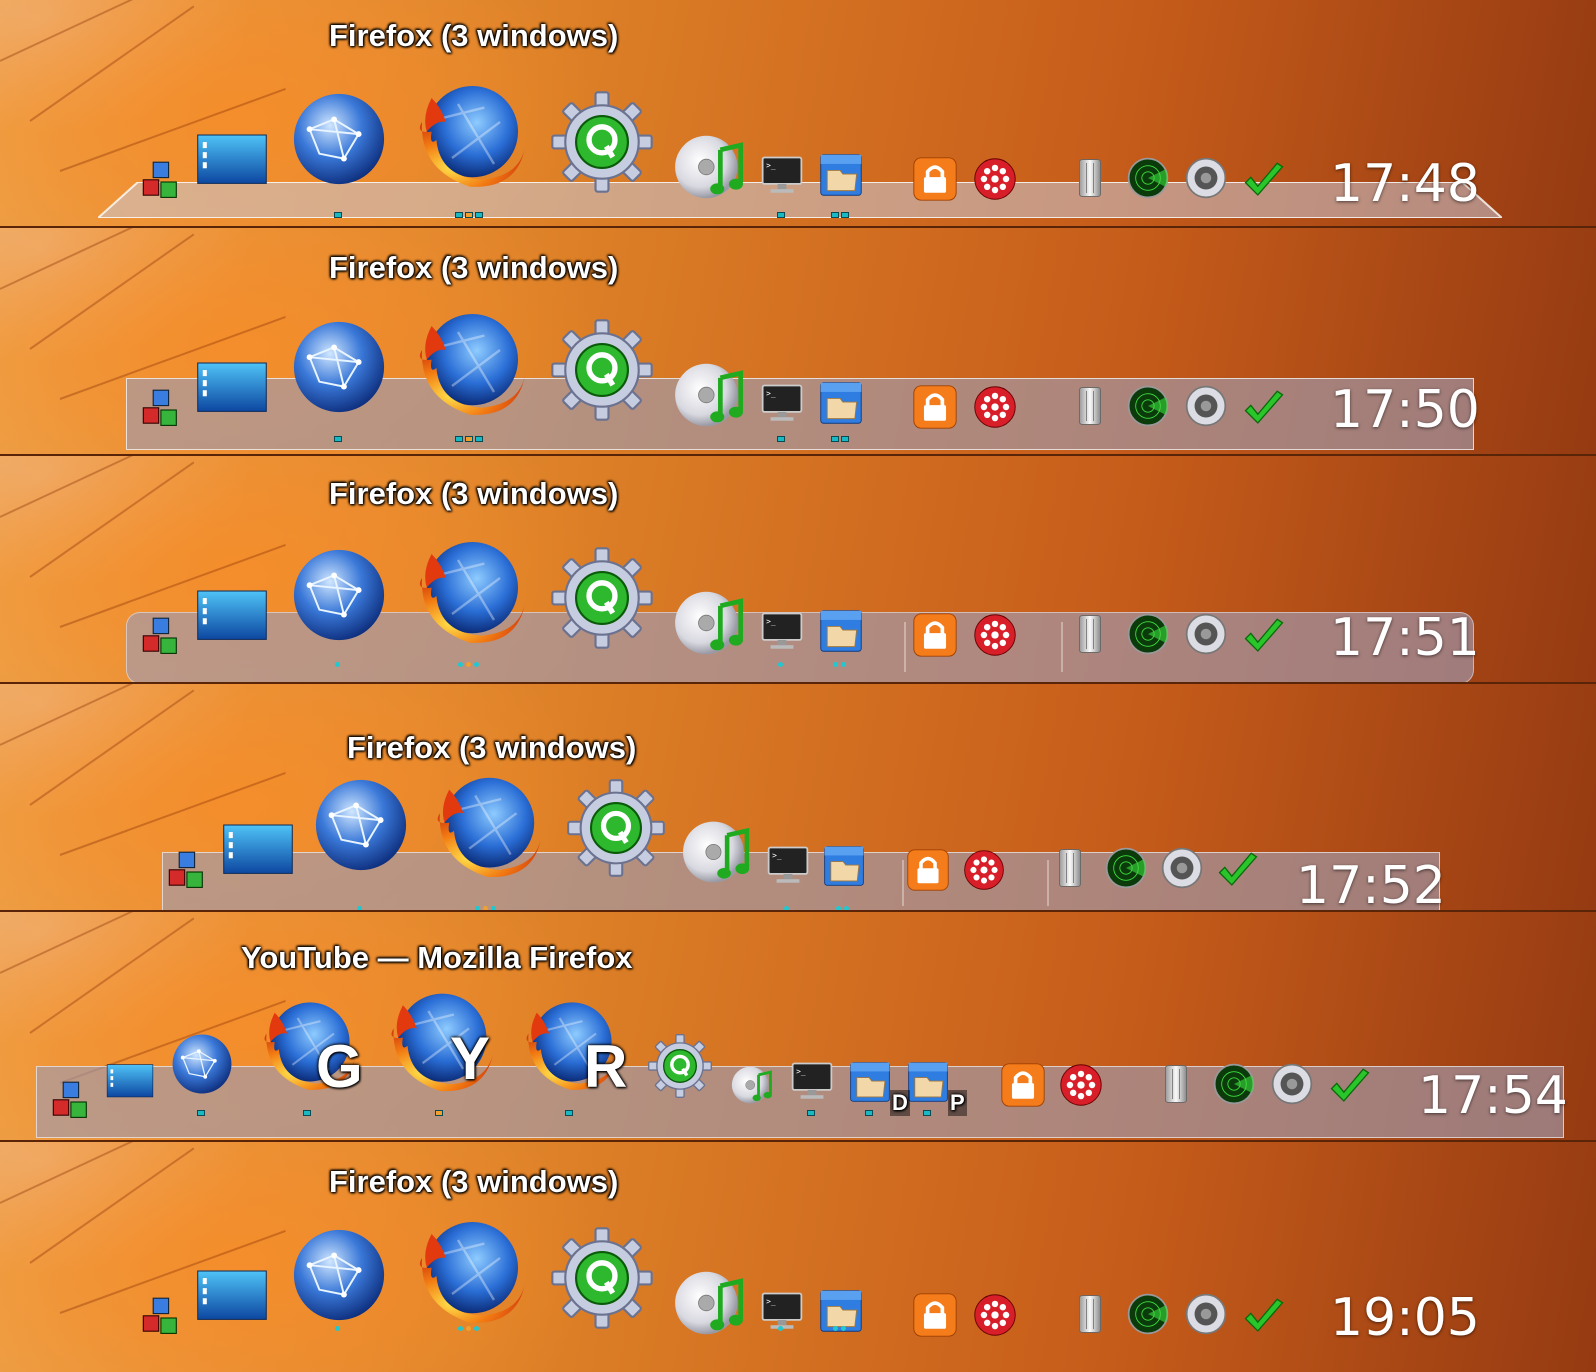  Describe the element at coordinates (1405, 184) in the screenshot. I see `dock-clock: 17:48` at that location.